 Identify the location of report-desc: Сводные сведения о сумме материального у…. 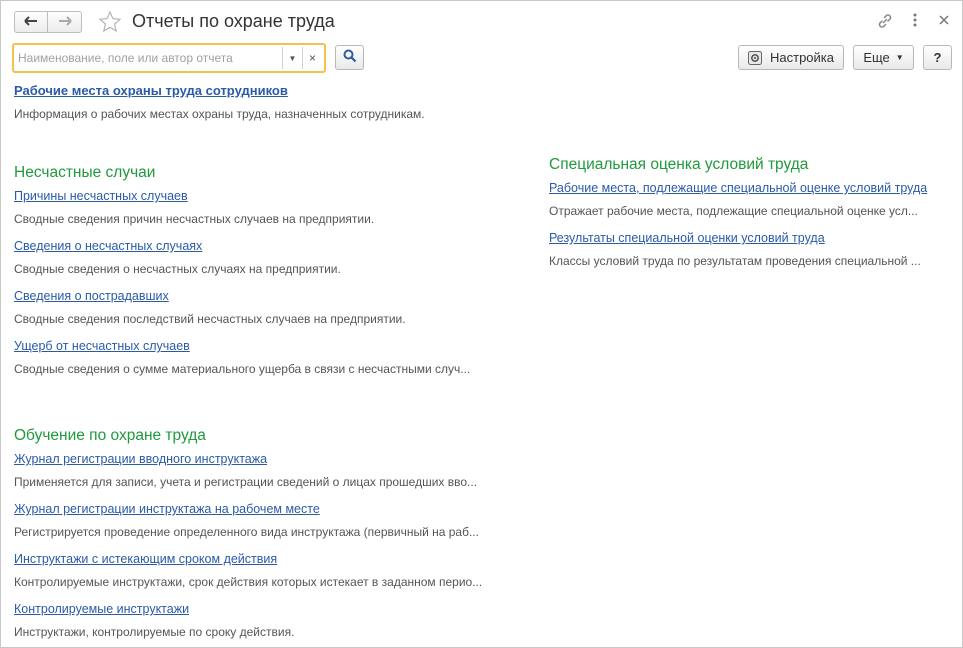
(242, 369).